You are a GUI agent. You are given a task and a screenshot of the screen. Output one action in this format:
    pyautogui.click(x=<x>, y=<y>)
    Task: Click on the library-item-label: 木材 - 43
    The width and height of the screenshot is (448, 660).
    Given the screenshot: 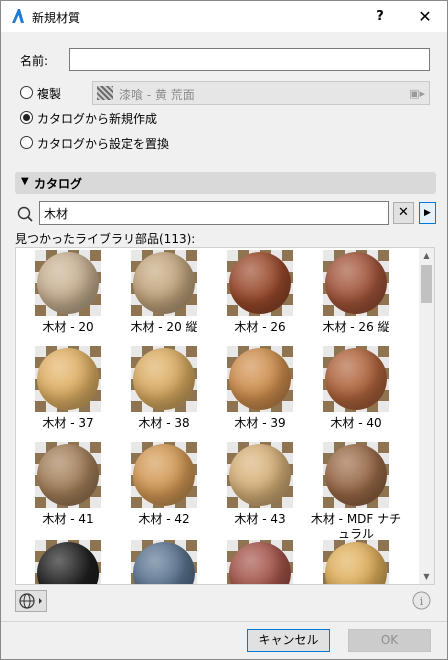 What is the action you would take?
    pyautogui.click(x=260, y=519)
    